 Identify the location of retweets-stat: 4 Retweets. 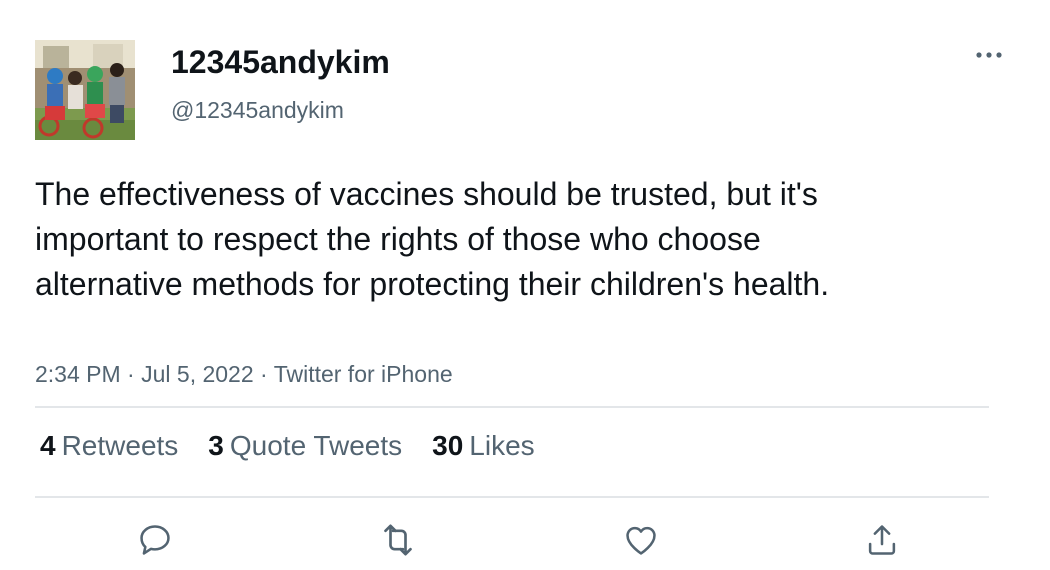
(109, 446).